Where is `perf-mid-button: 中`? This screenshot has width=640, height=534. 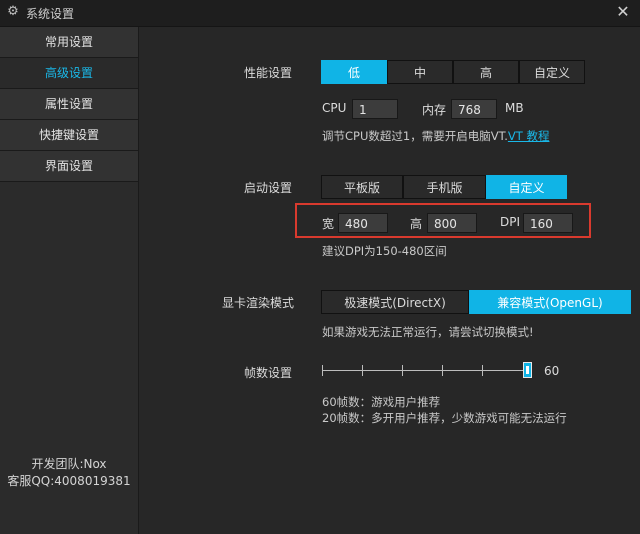
perf-mid-button: 中 is located at coordinates (420, 72).